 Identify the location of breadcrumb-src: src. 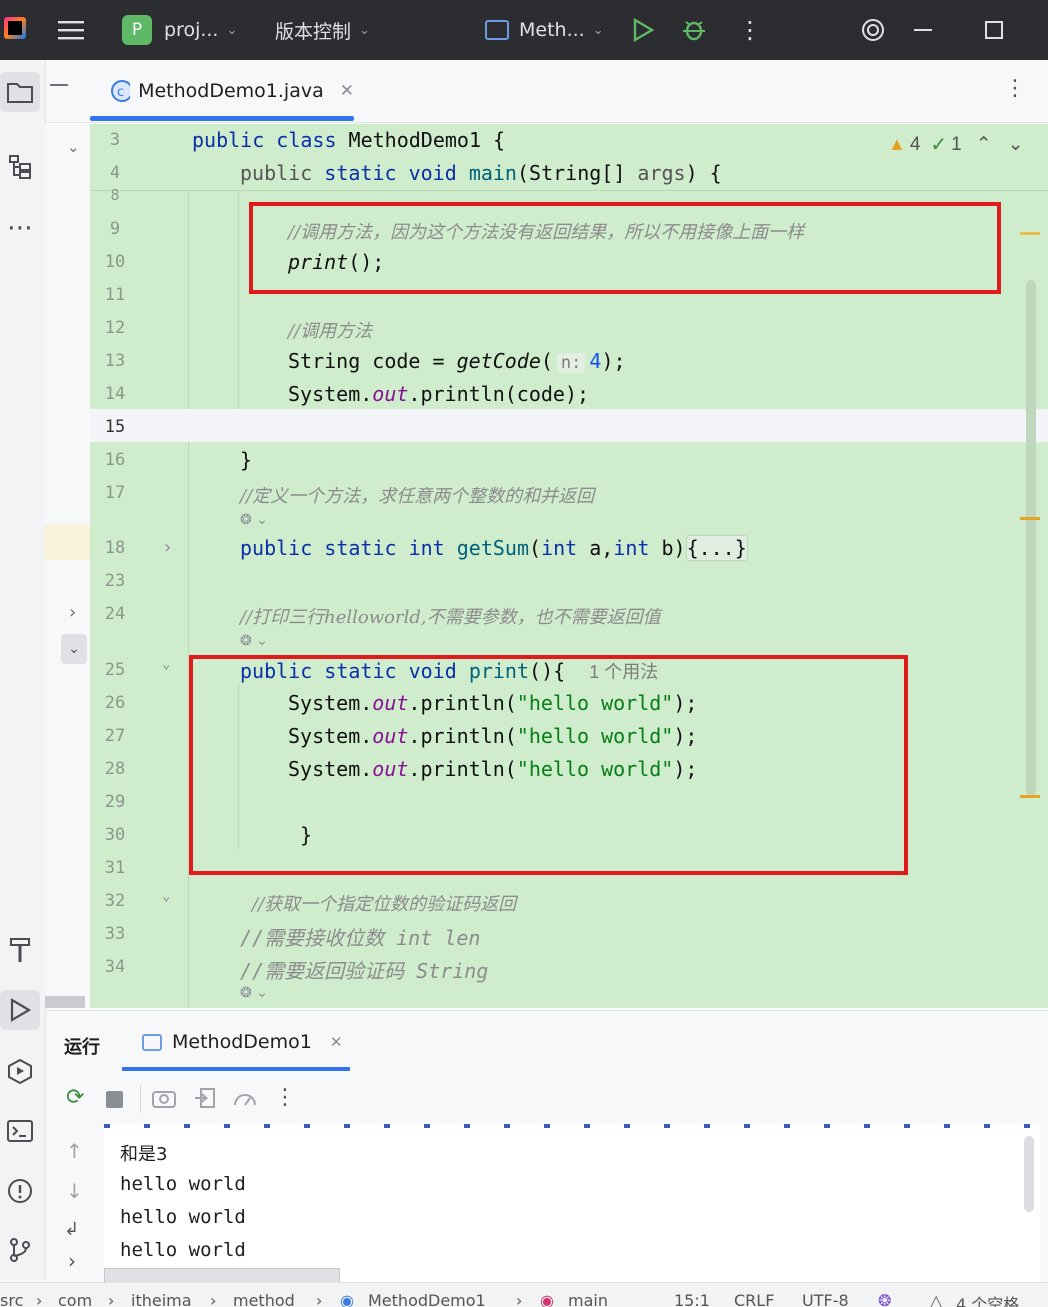
(11, 1299).